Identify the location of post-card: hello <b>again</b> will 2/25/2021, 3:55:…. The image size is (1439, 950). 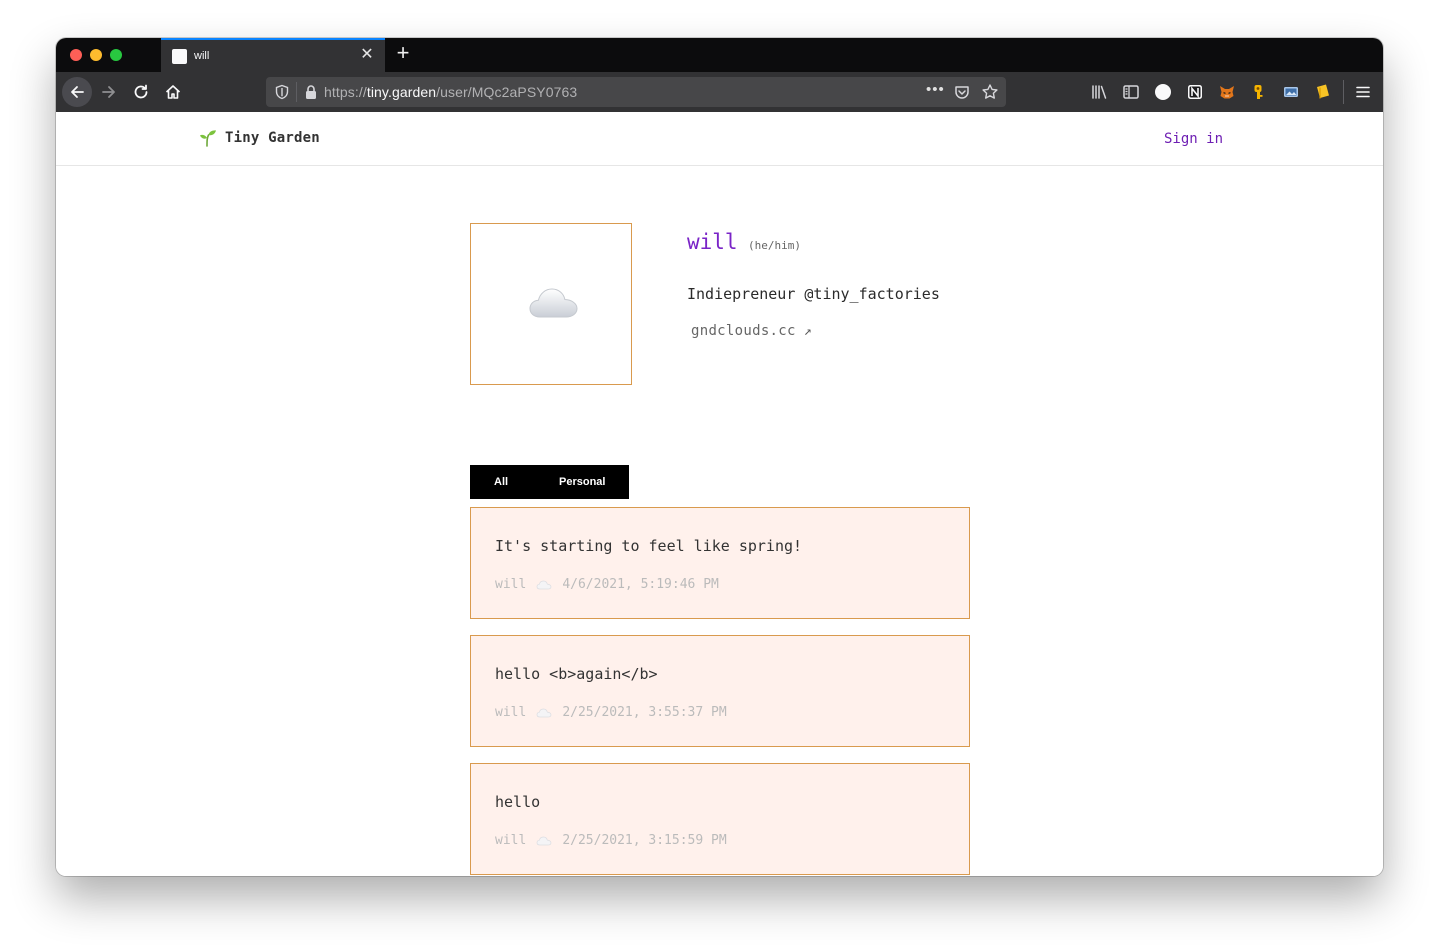
(720, 691).